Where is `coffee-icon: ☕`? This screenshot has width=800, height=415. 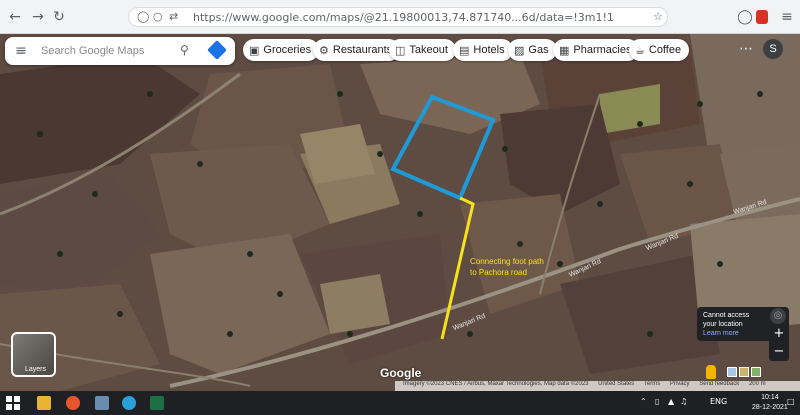 coffee-icon: ☕ is located at coordinates (640, 50).